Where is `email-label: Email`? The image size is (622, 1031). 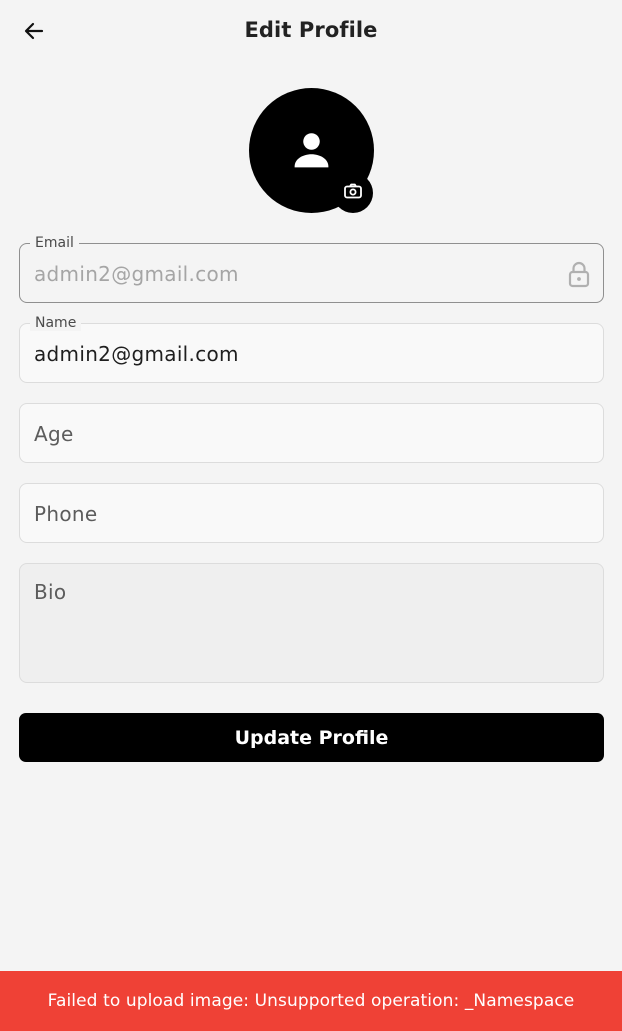
email-label: Email is located at coordinates (54, 243).